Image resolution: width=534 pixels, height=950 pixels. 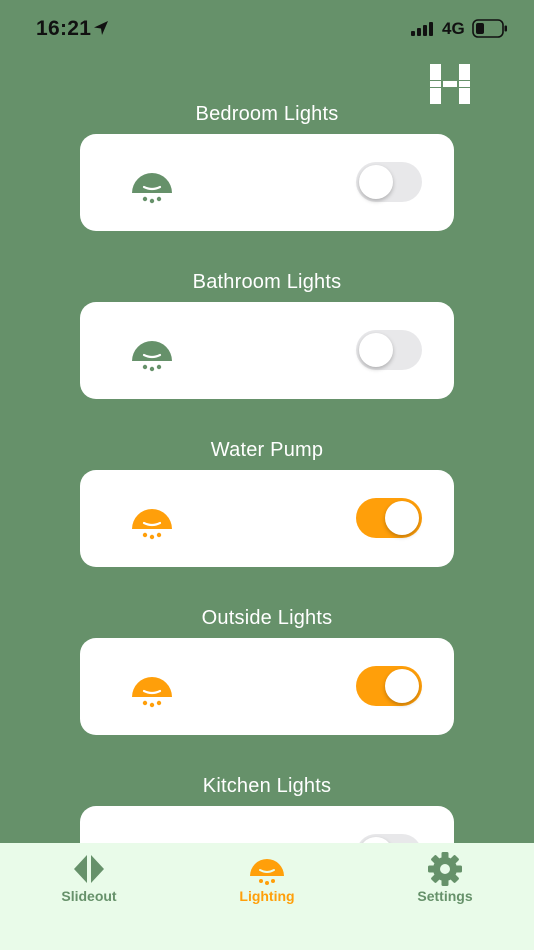 I want to click on toggle-outside-lights, so click(x=389, y=686).